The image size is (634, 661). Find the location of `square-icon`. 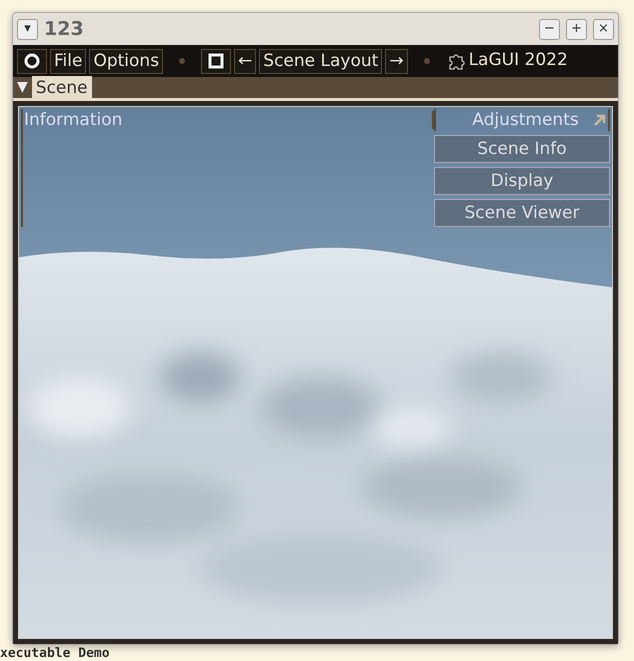

square-icon is located at coordinates (216, 61).